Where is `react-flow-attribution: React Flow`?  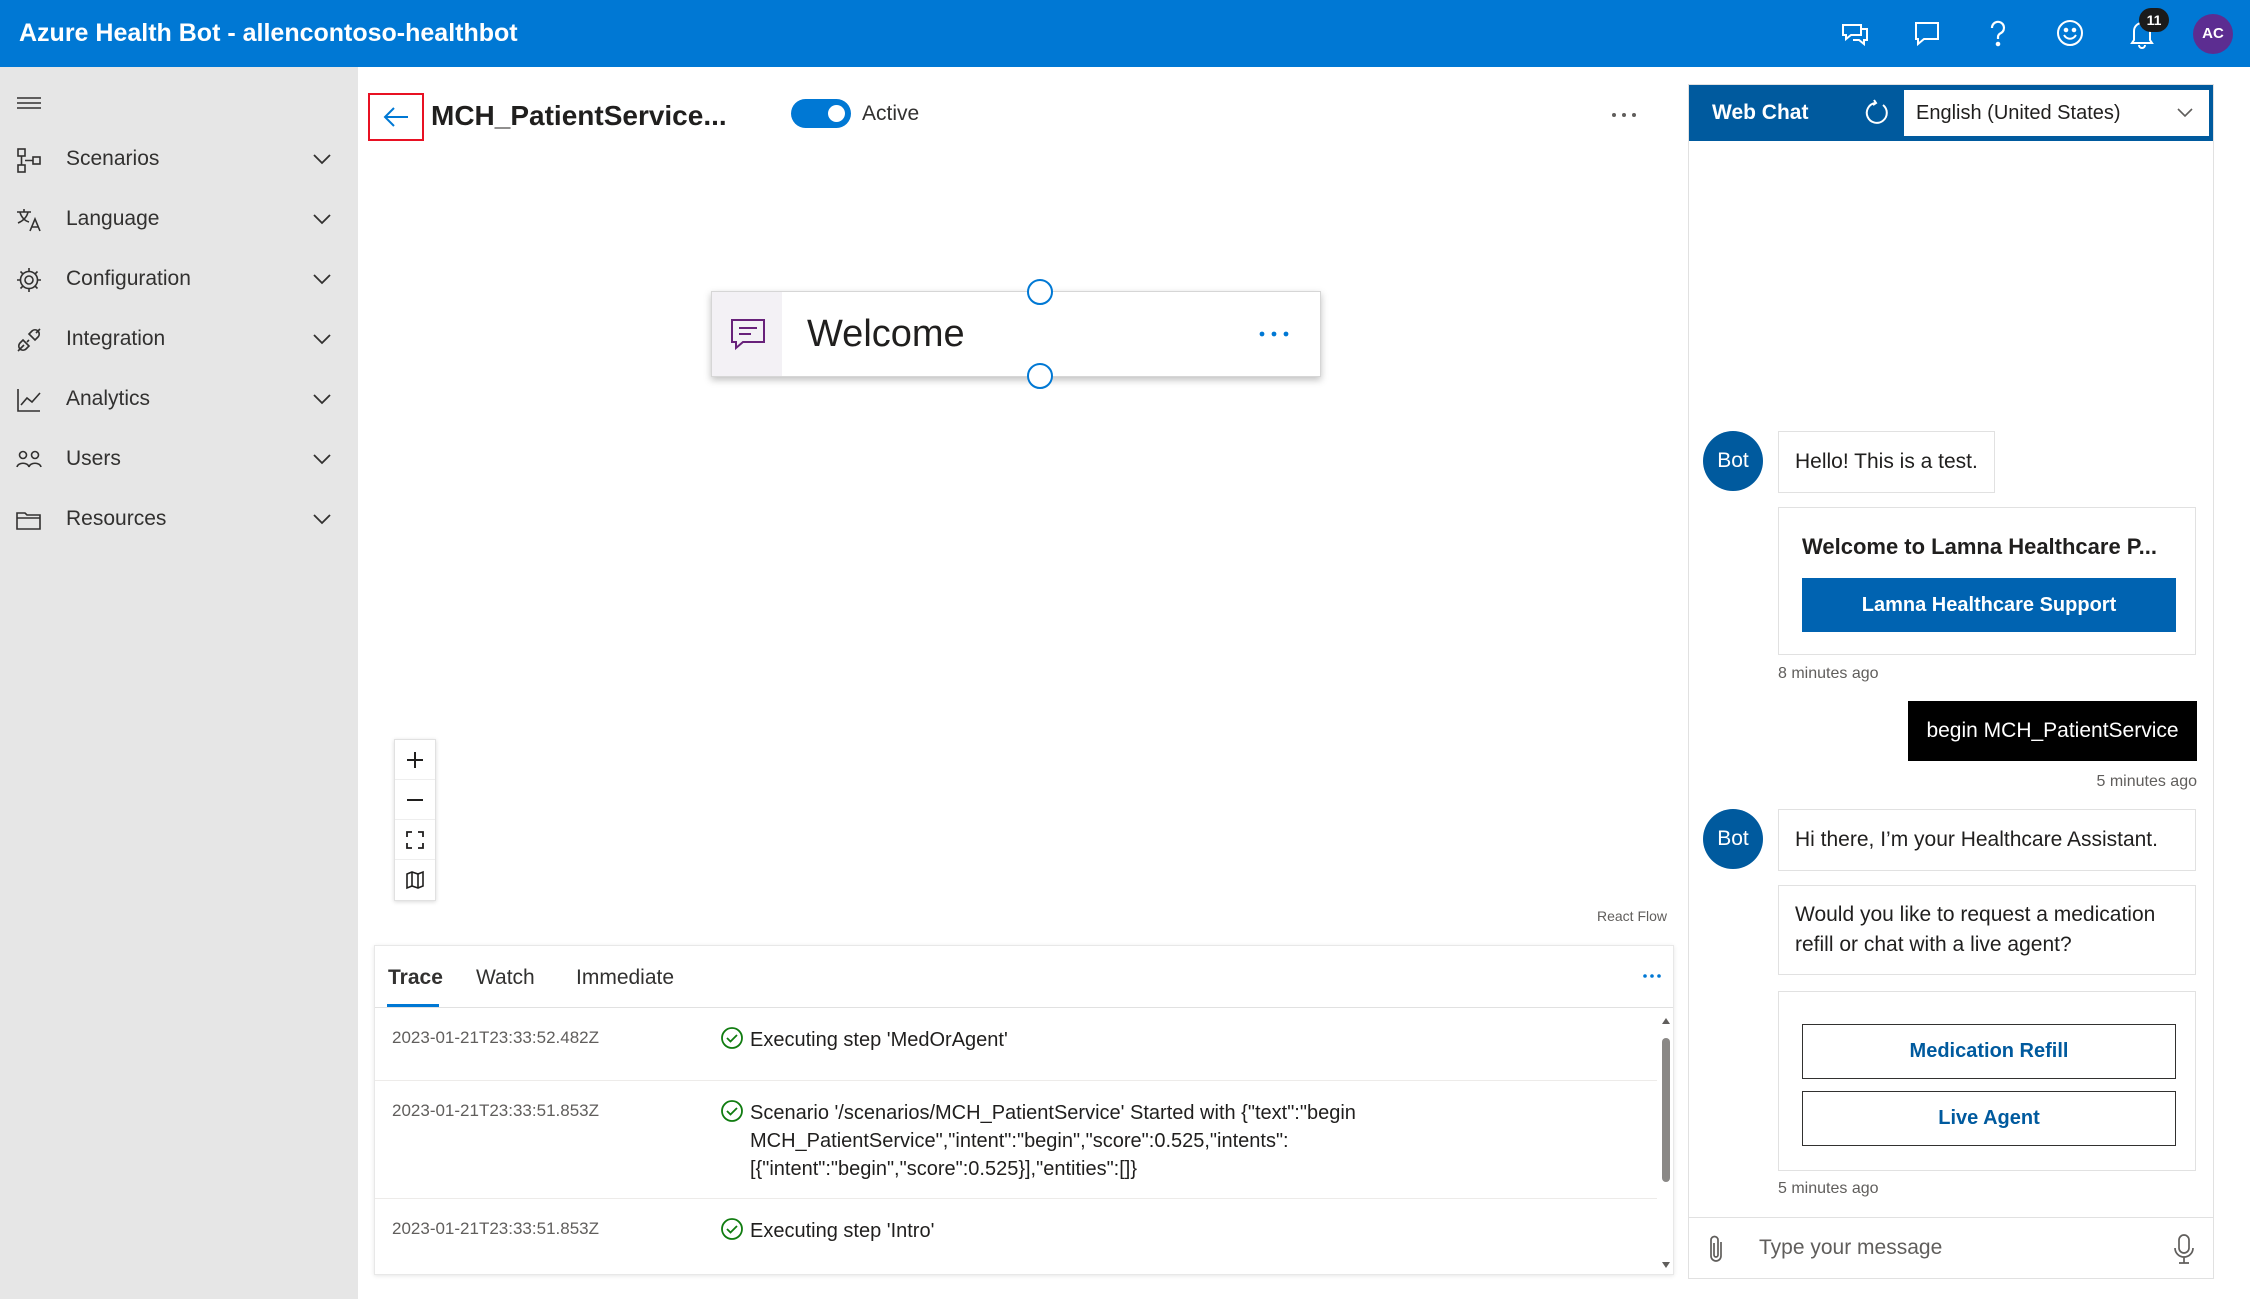
react-flow-attribution: React Flow is located at coordinates (1632, 916).